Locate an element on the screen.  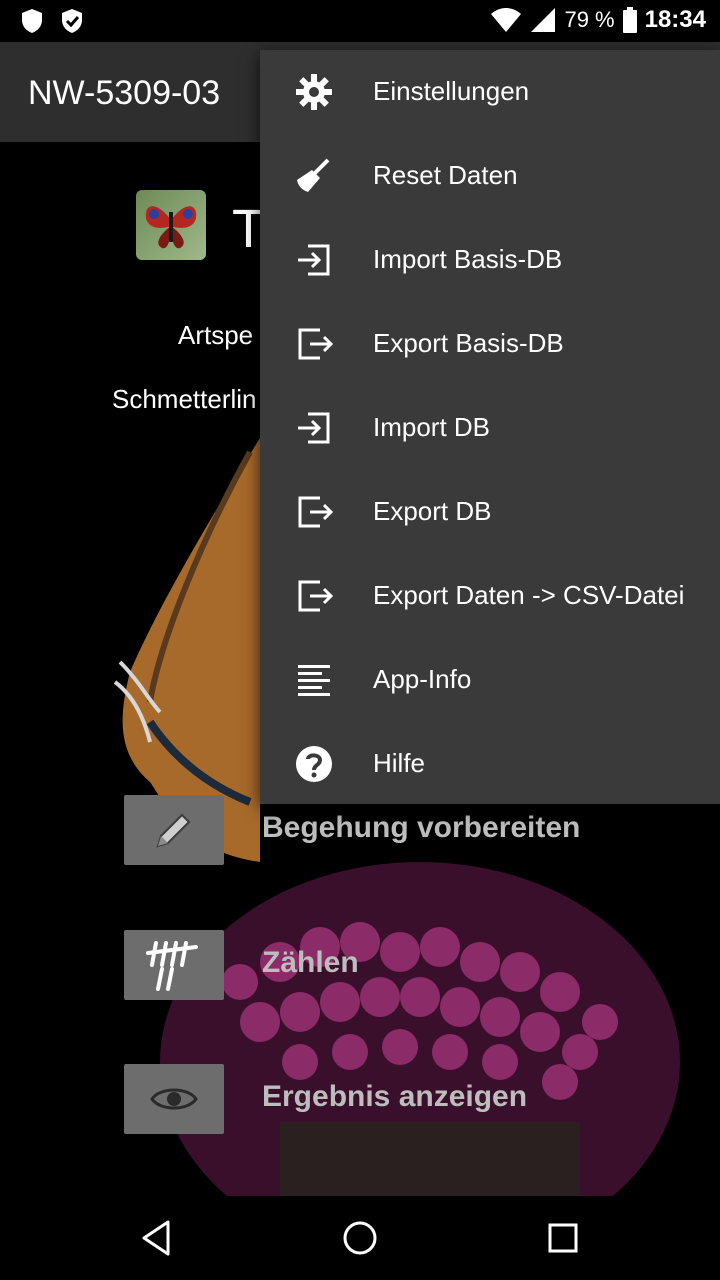
menu-label-import-db: Import DB is located at coordinates (432, 427).